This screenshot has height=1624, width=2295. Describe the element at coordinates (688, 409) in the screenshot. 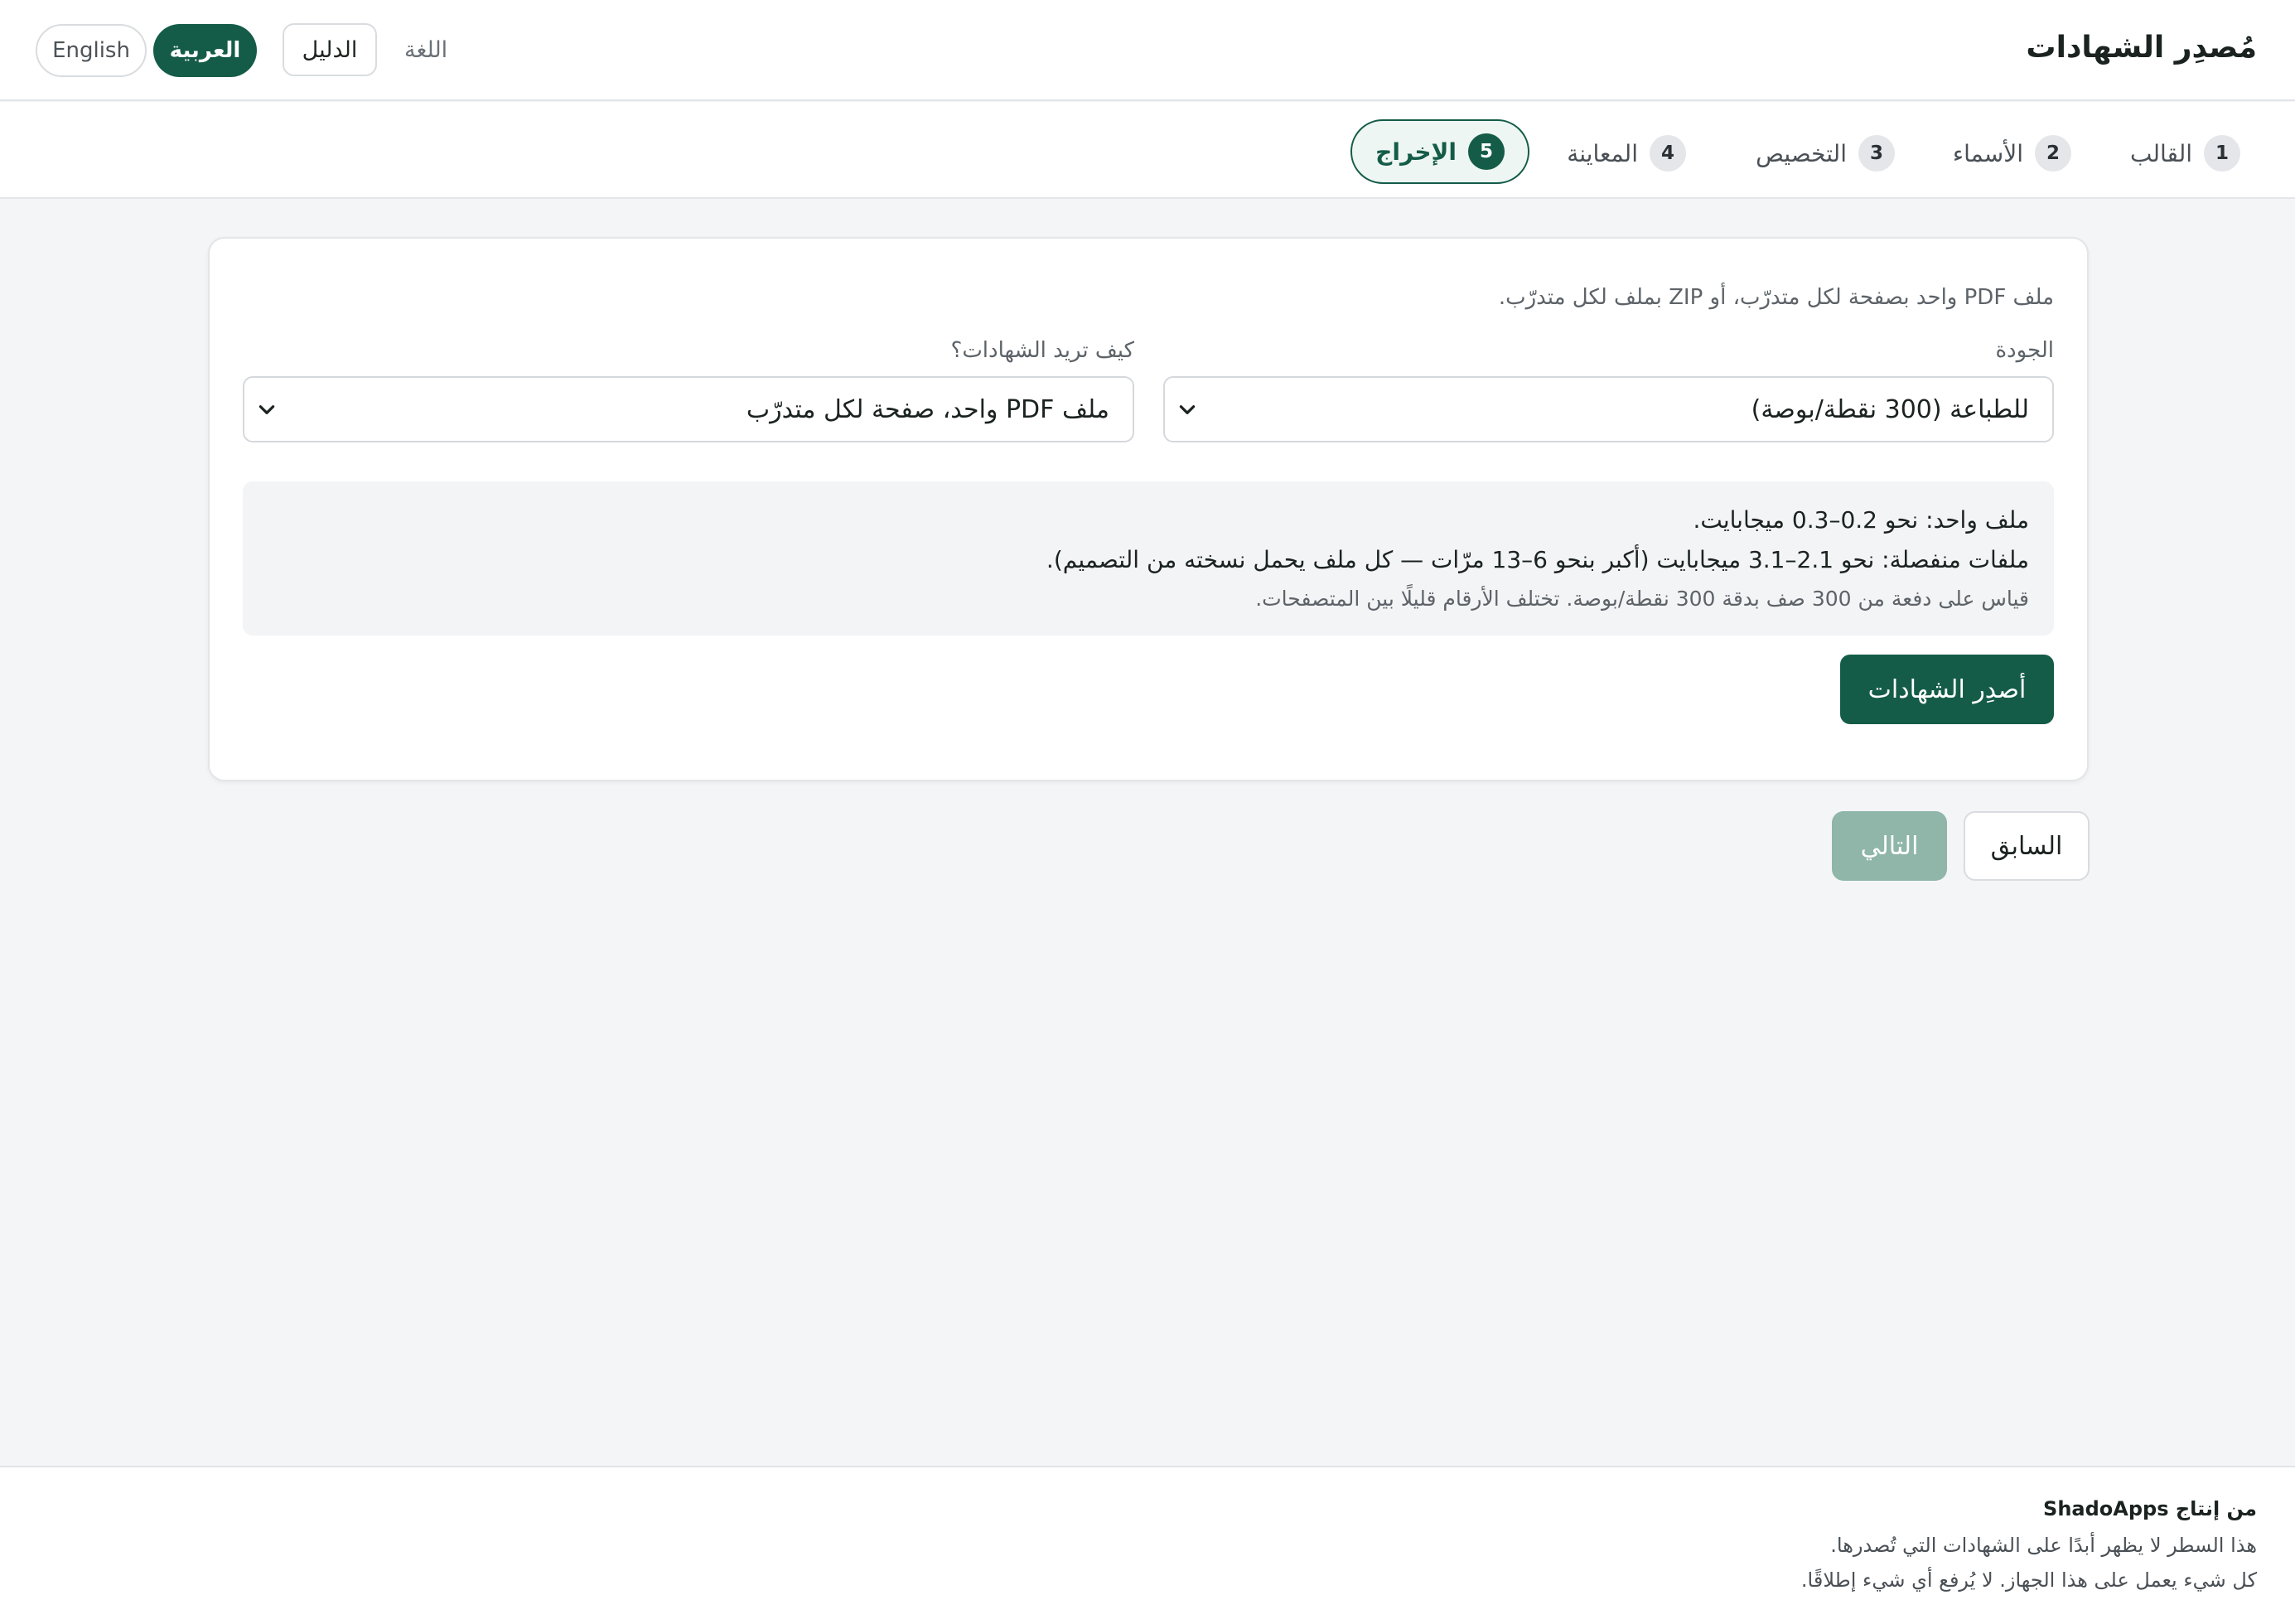

I see `format-select: ملف PDF واحد، صفحة لكل متدرّب` at that location.